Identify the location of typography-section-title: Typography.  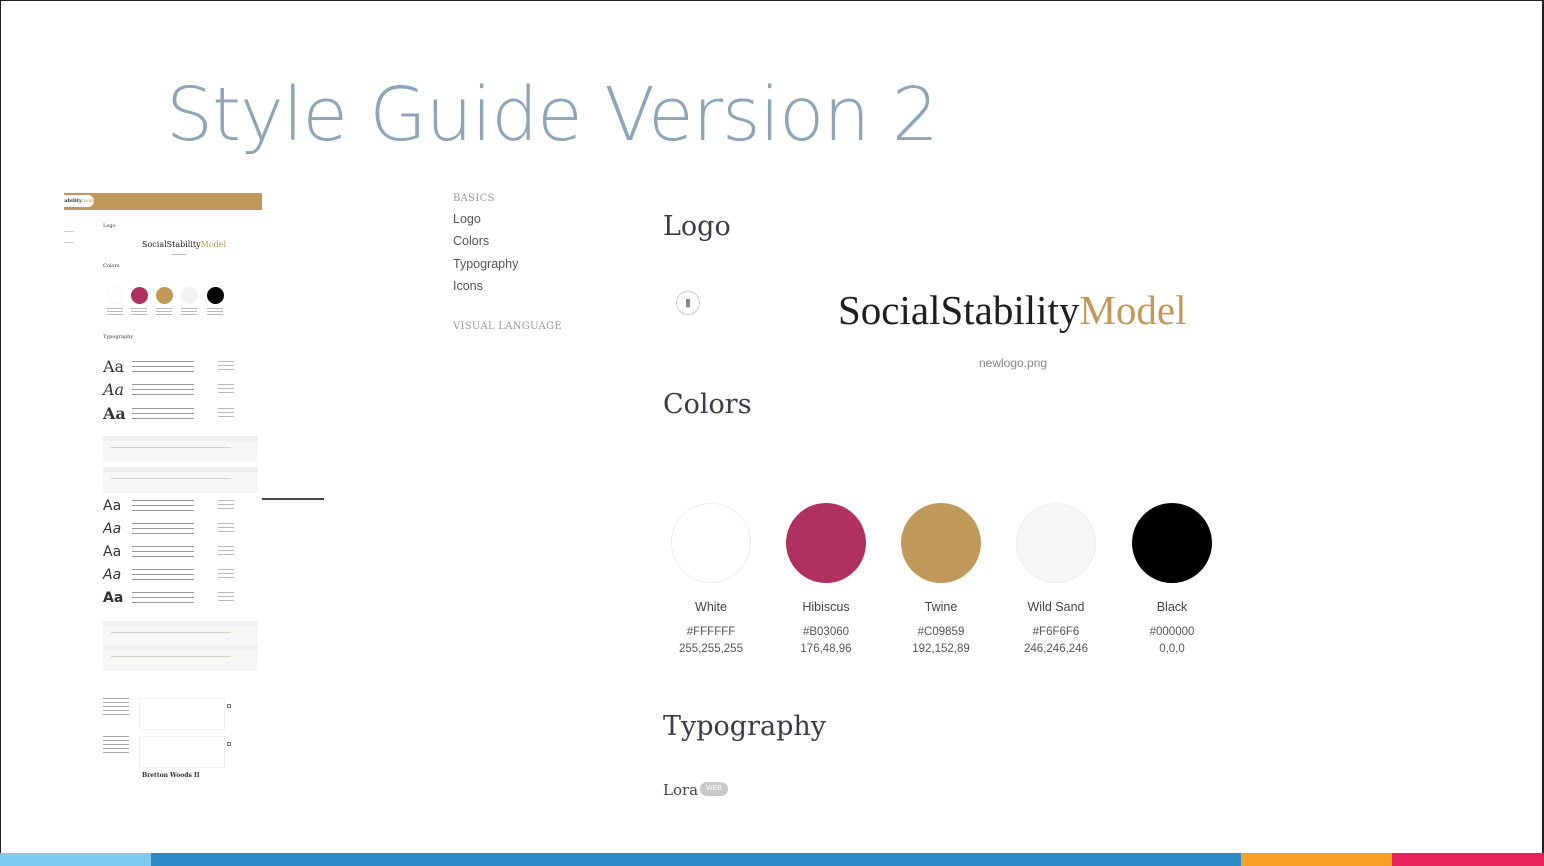
(745, 726).